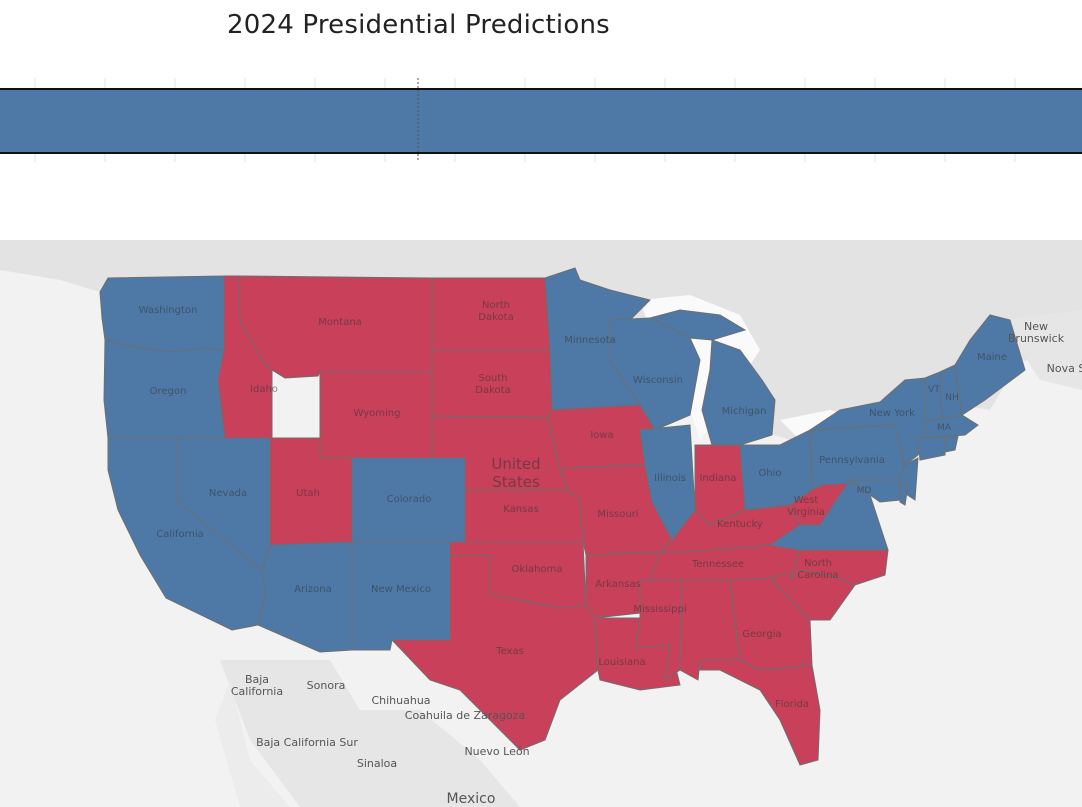  Describe the element at coordinates (934, 390) in the screenshot. I see `label-vt: VT` at that location.